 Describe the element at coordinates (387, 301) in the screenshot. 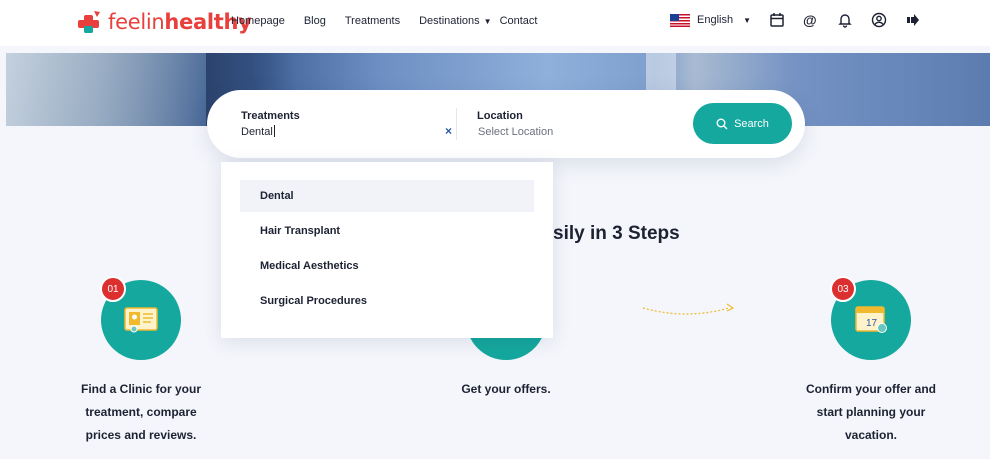

I see `dropdown-option-surgical-procedures: Surgical Procedures` at that location.